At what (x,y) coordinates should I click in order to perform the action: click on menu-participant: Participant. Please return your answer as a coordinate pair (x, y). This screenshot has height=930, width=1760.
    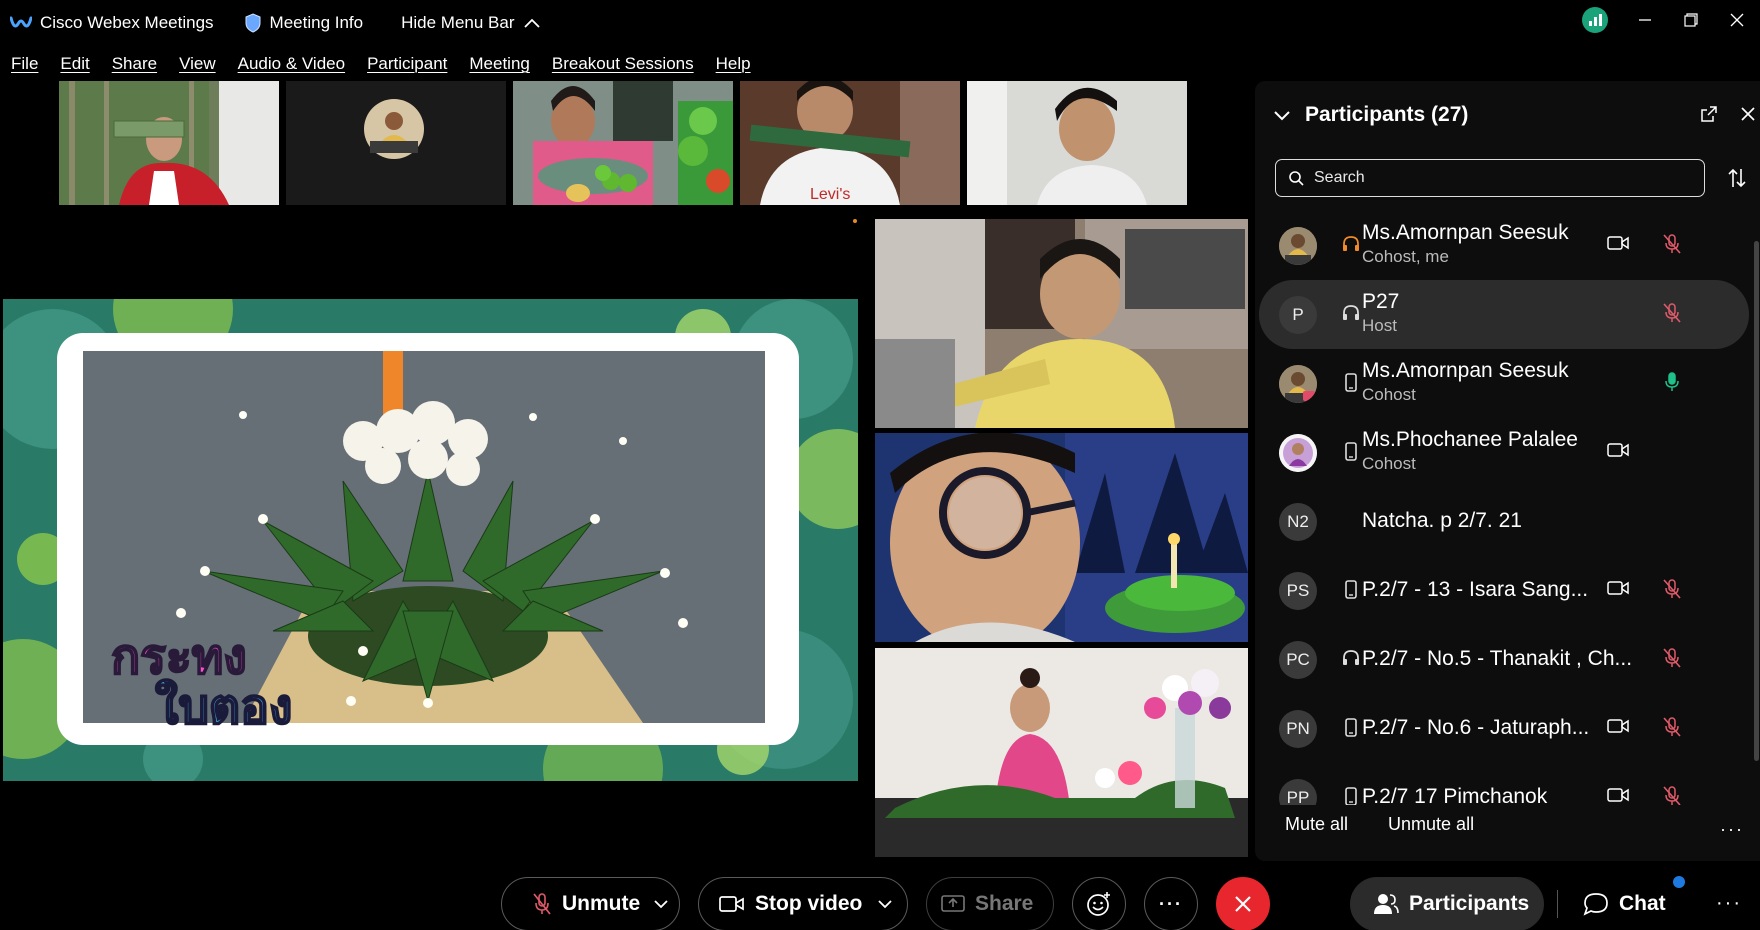
    Looking at the image, I should click on (407, 64).